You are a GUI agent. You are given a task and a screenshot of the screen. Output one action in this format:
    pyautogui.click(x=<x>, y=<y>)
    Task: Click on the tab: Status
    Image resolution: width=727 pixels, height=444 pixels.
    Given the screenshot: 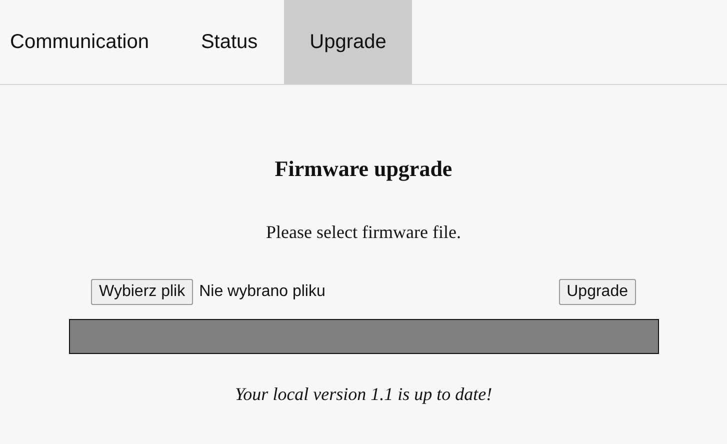 What is the action you would take?
    pyautogui.click(x=229, y=42)
    